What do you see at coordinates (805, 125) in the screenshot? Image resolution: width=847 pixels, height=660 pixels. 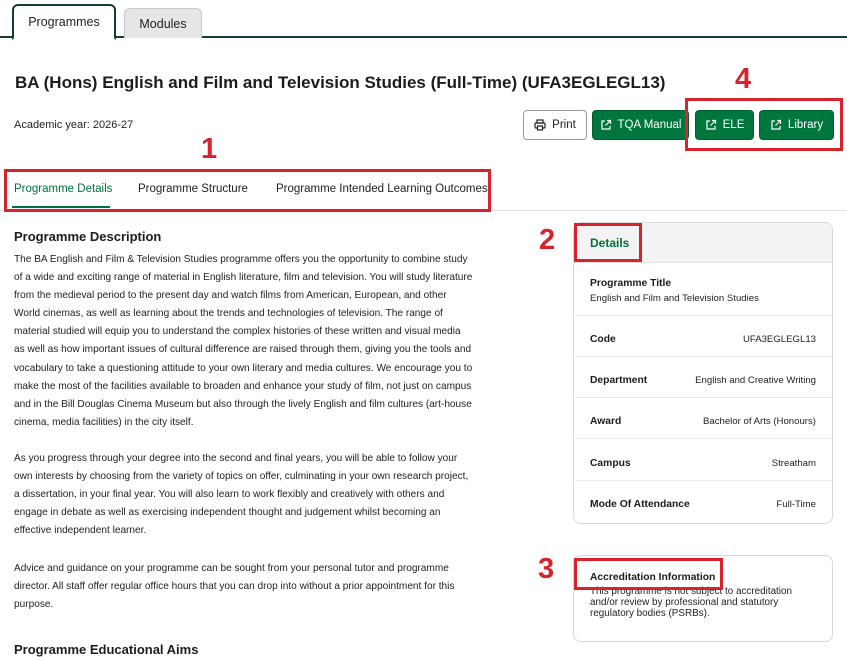 I see `library-label: Library` at bounding box center [805, 125].